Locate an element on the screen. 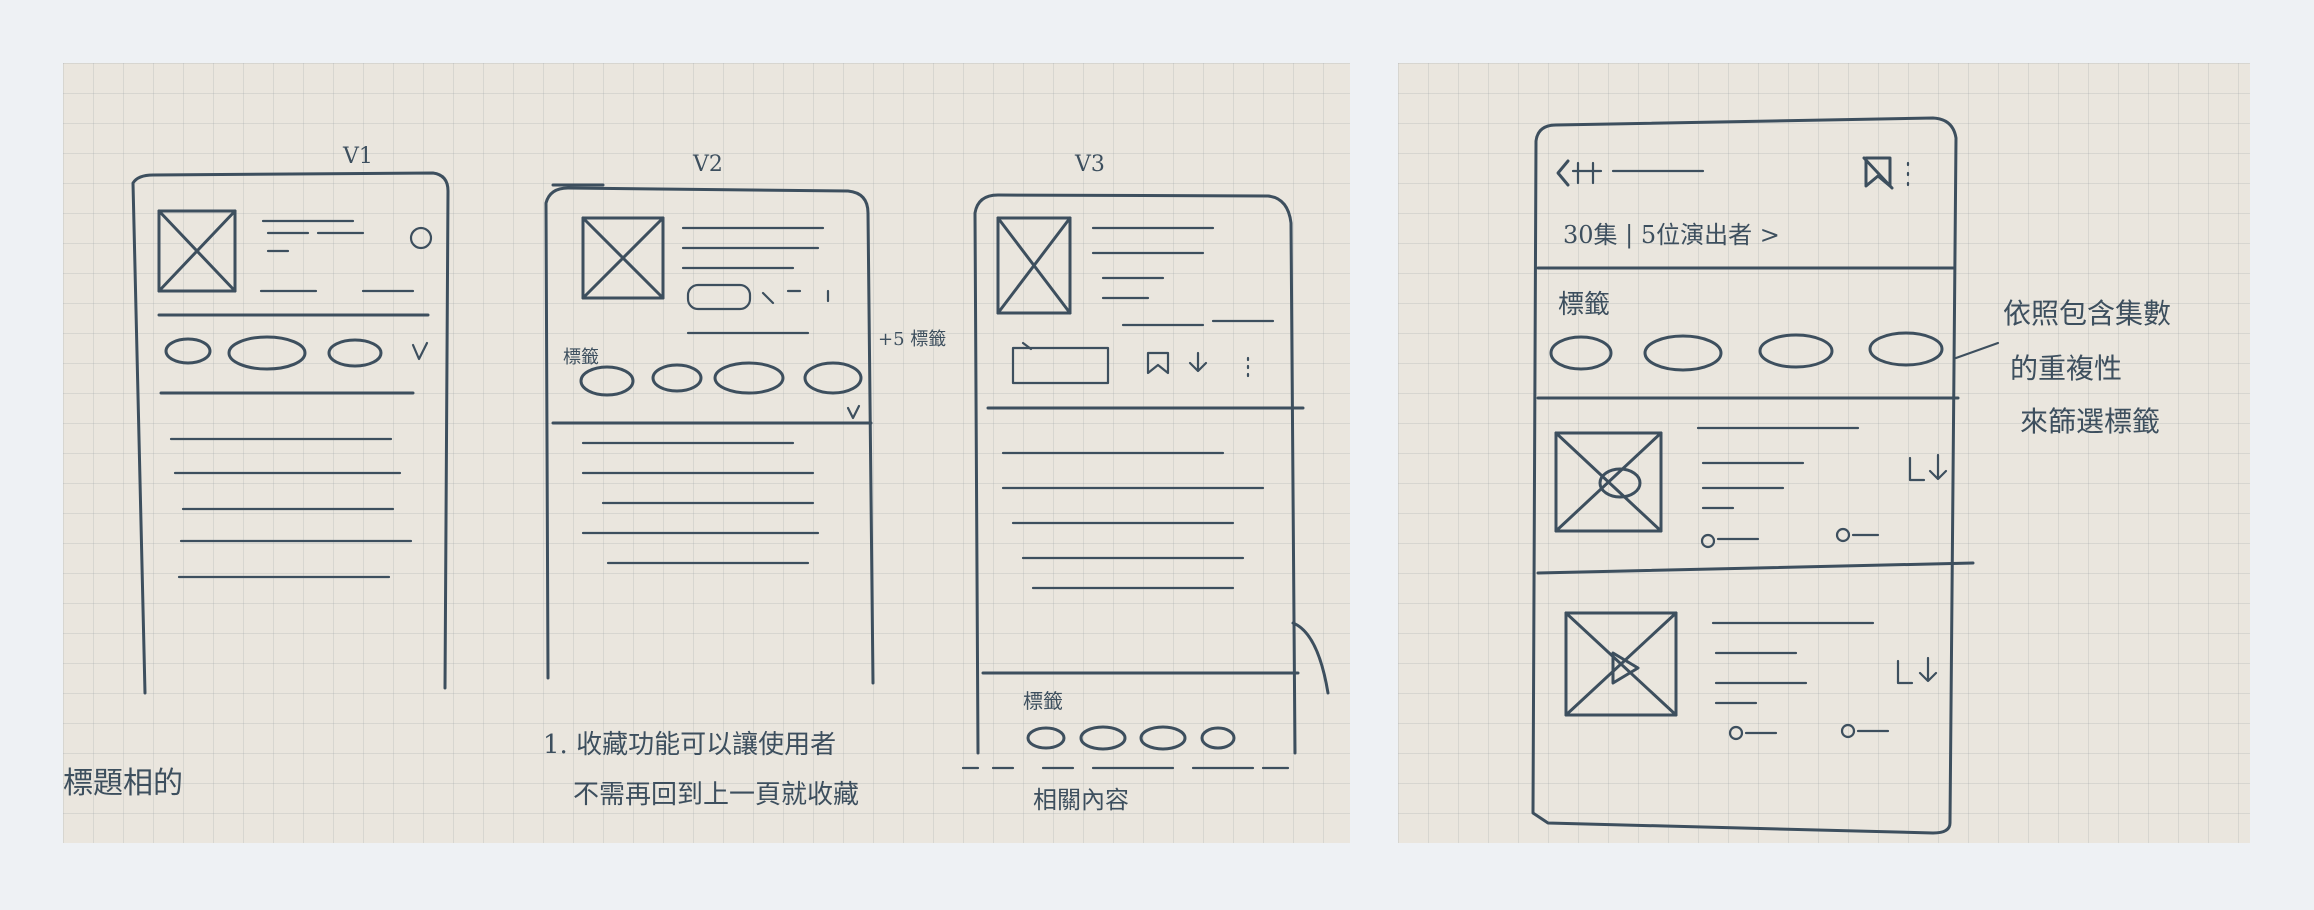  v1-label: V1 is located at coordinates (357, 156).